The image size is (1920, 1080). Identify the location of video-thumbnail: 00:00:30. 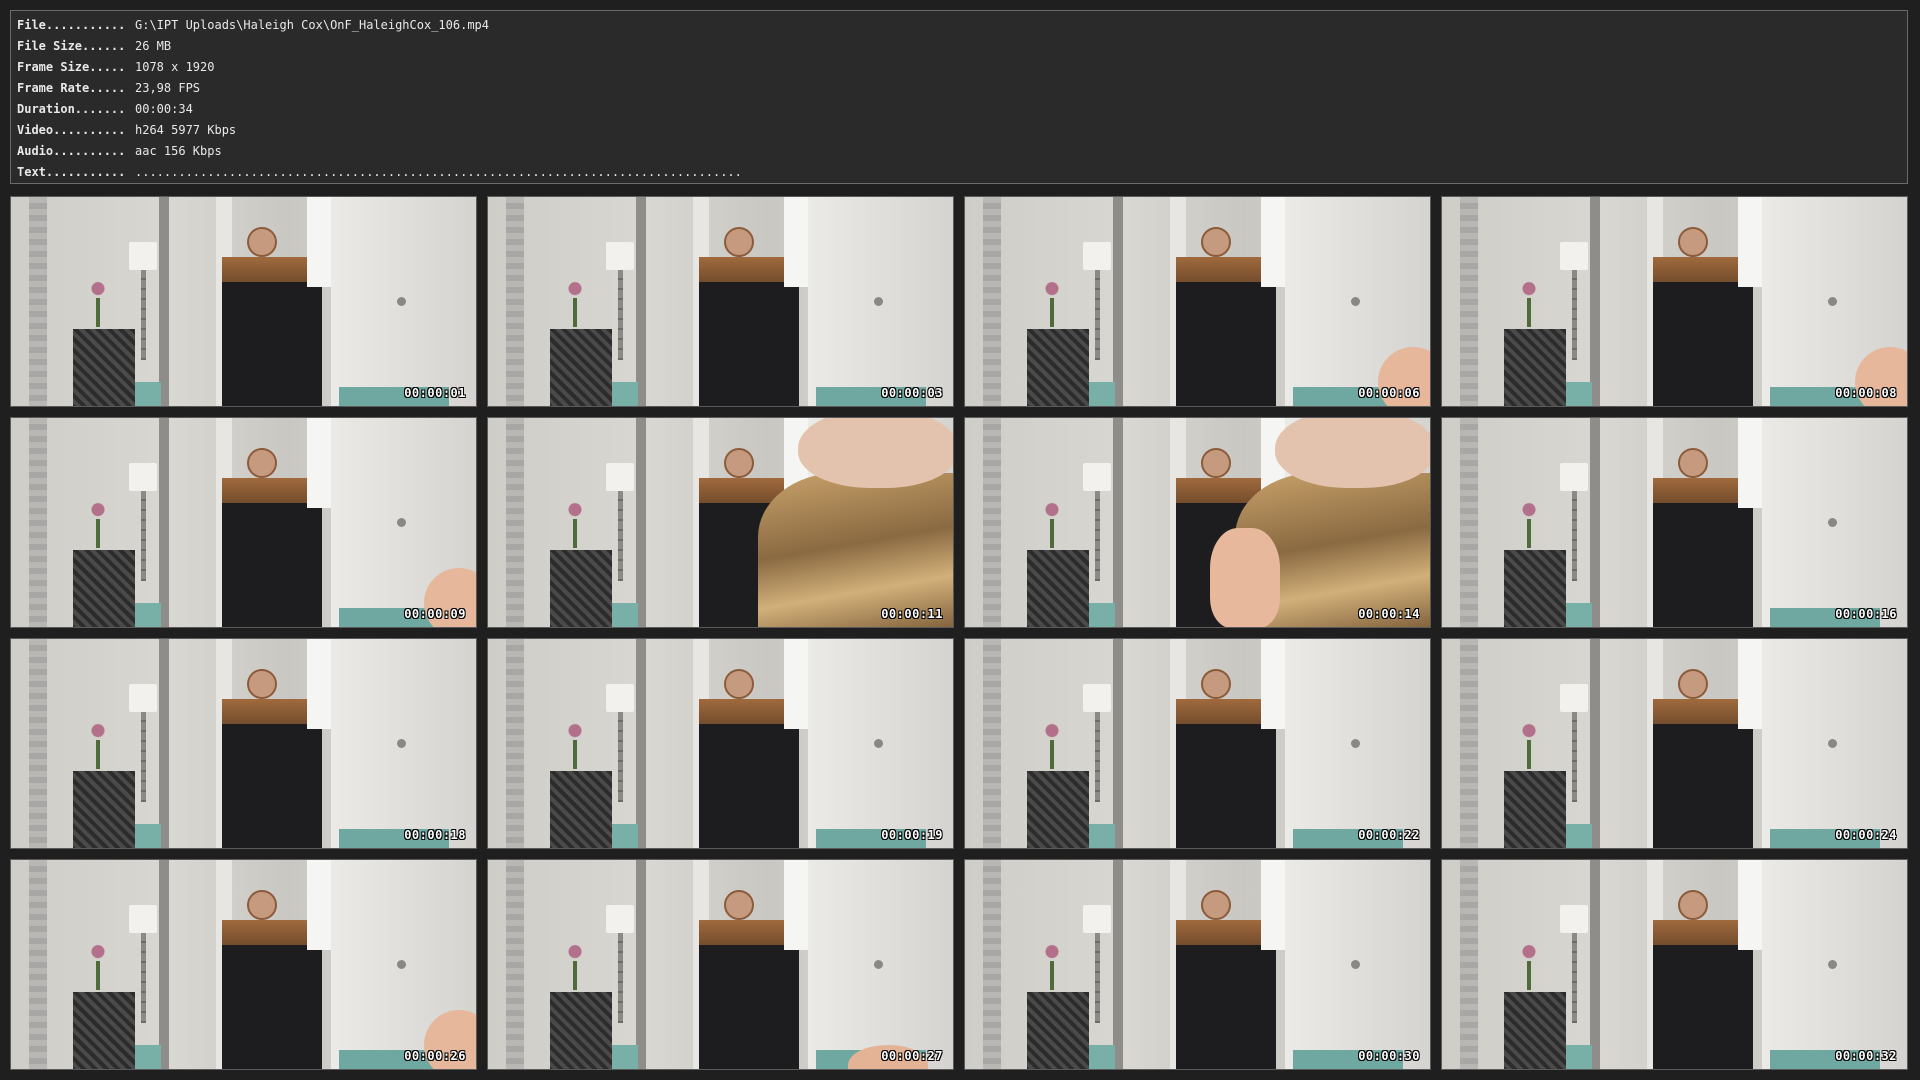
(1197, 964).